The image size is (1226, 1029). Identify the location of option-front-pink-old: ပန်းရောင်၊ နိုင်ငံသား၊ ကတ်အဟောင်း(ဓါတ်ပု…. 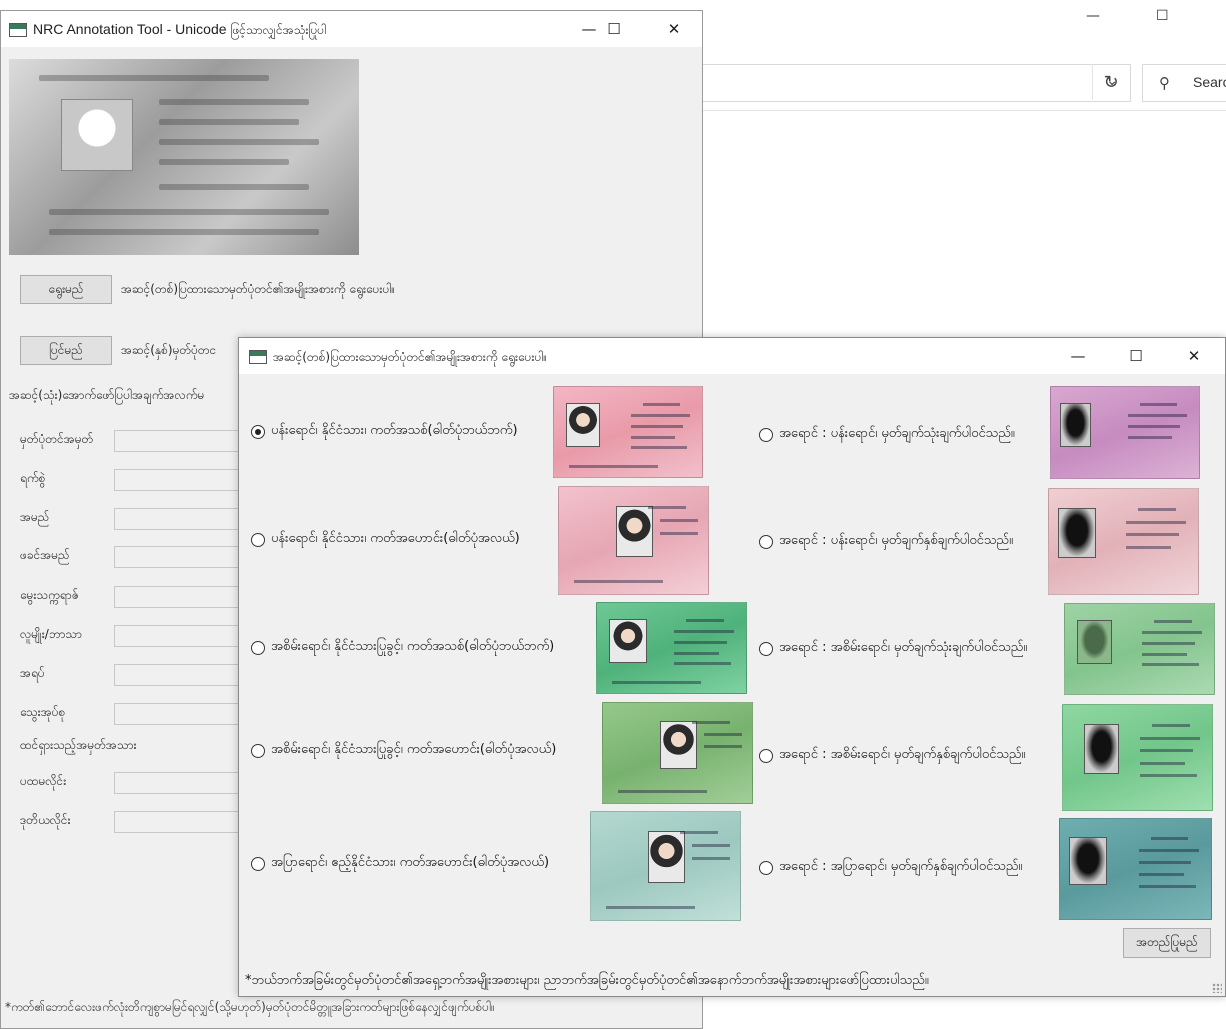
(385, 539).